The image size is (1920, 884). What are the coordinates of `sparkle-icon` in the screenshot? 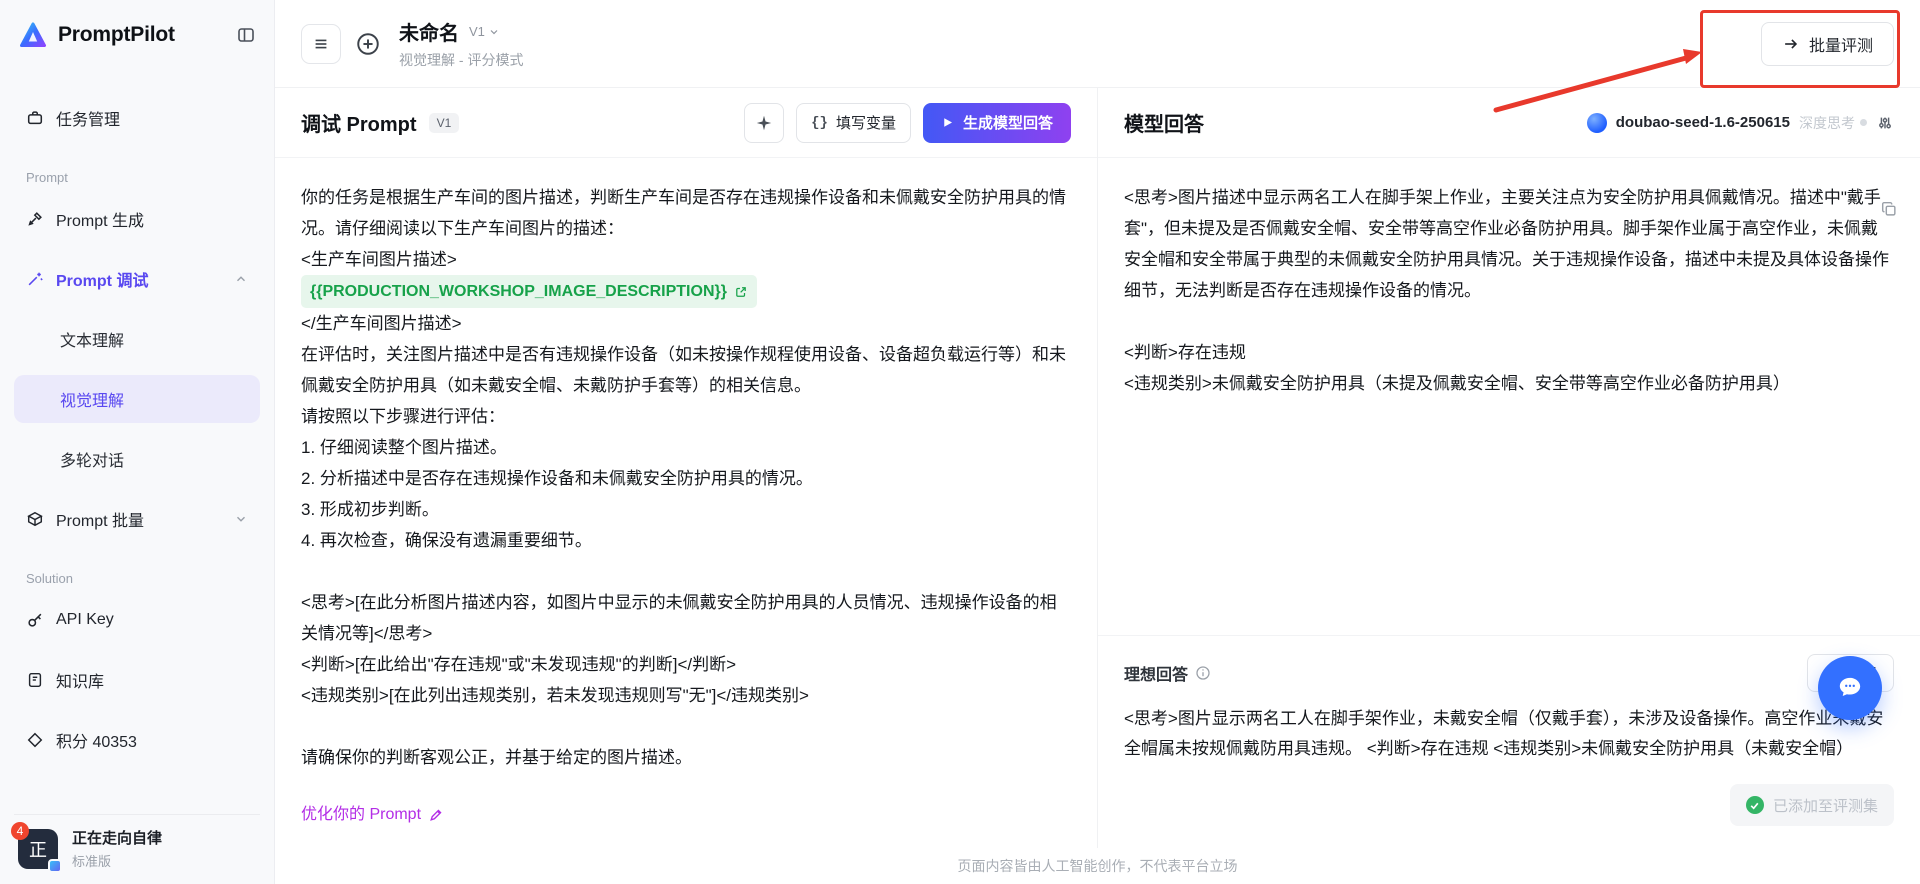 It's located at (764, 122).